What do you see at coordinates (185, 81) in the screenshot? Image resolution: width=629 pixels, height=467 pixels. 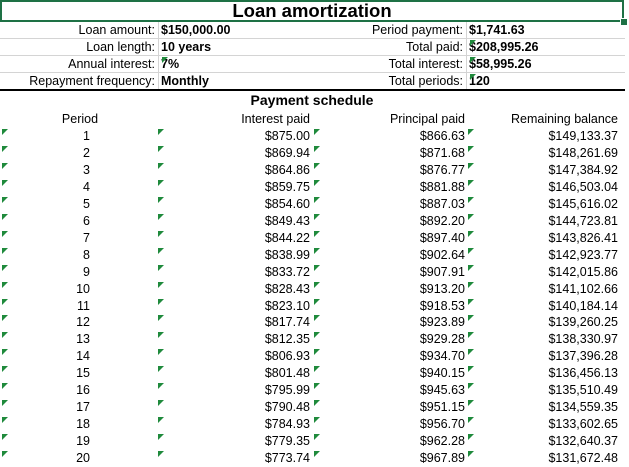 I see `repayment-frequency-value: Monthly` at bounding box center [185, 81].